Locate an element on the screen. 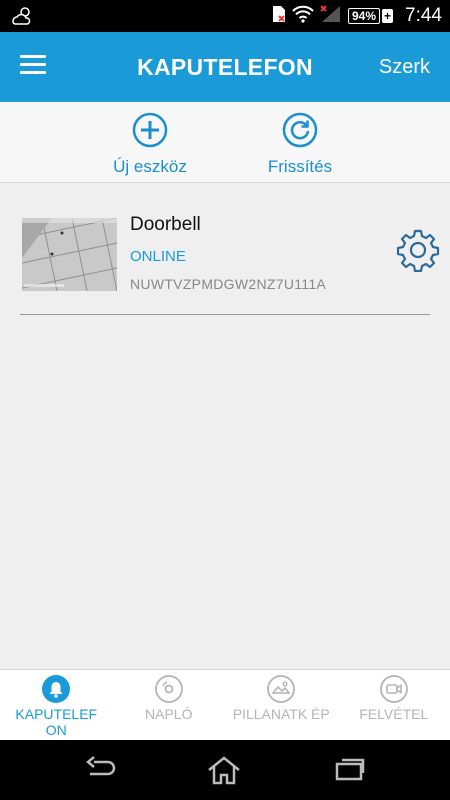 Image resolution: width=450 pixels, height=800 pixels. device-id: NUWTVZPMDGW2NZ7U111A is located at coordinates (228, 284).